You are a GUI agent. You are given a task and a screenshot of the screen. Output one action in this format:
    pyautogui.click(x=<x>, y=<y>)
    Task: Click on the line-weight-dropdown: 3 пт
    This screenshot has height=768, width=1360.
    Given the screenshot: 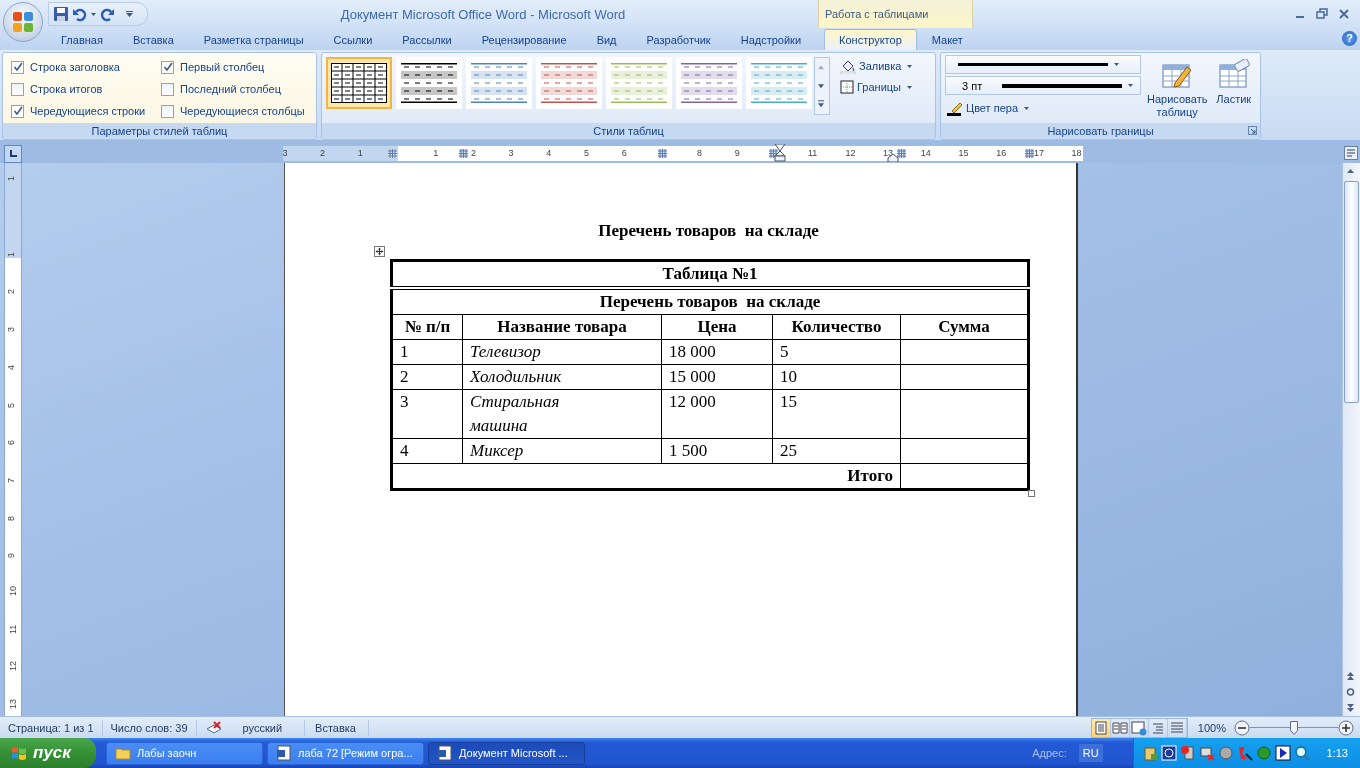 What is the action you would take?
    pyautogui.click(x=1043, y=85)
    